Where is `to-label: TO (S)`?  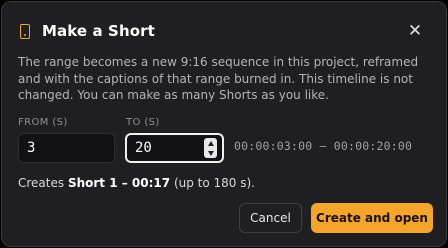
to-label: TO (S) is located at coordinates (143, 122).